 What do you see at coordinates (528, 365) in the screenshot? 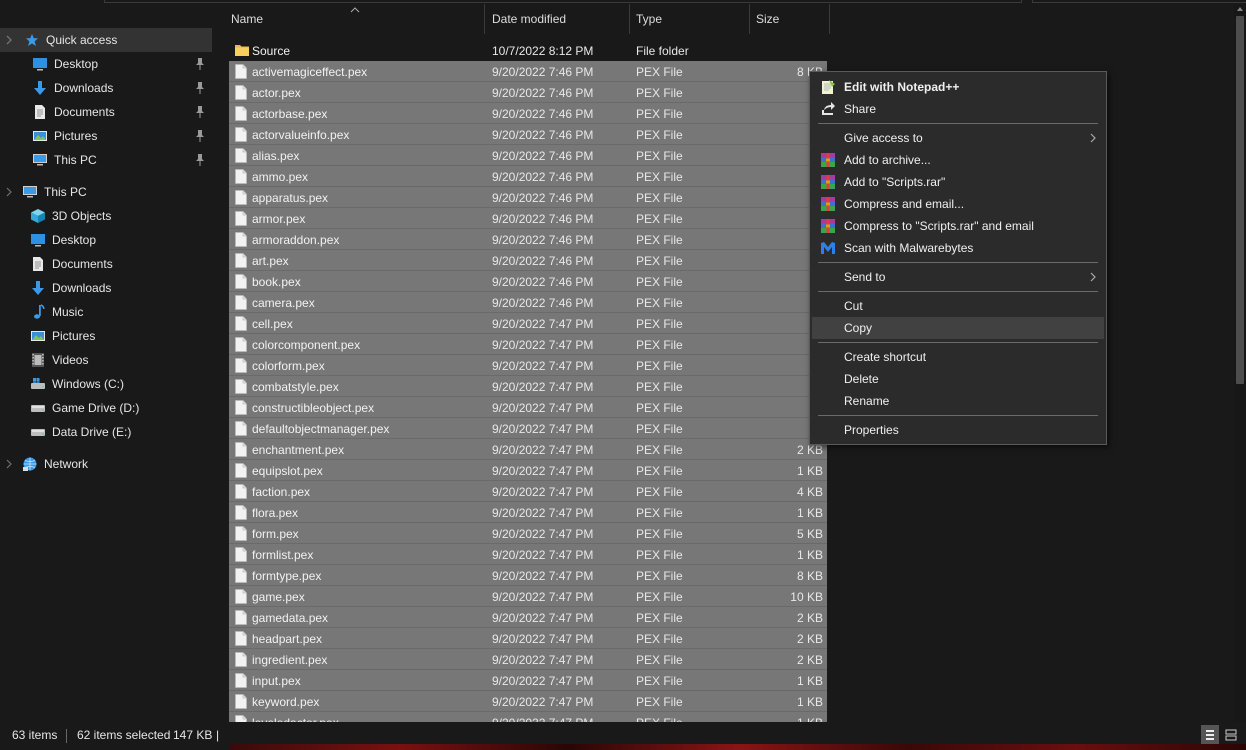
I see `file-row: colorform.pex9/20/2022 7:47 PMPEX File2` at bounding box center [528, 365].